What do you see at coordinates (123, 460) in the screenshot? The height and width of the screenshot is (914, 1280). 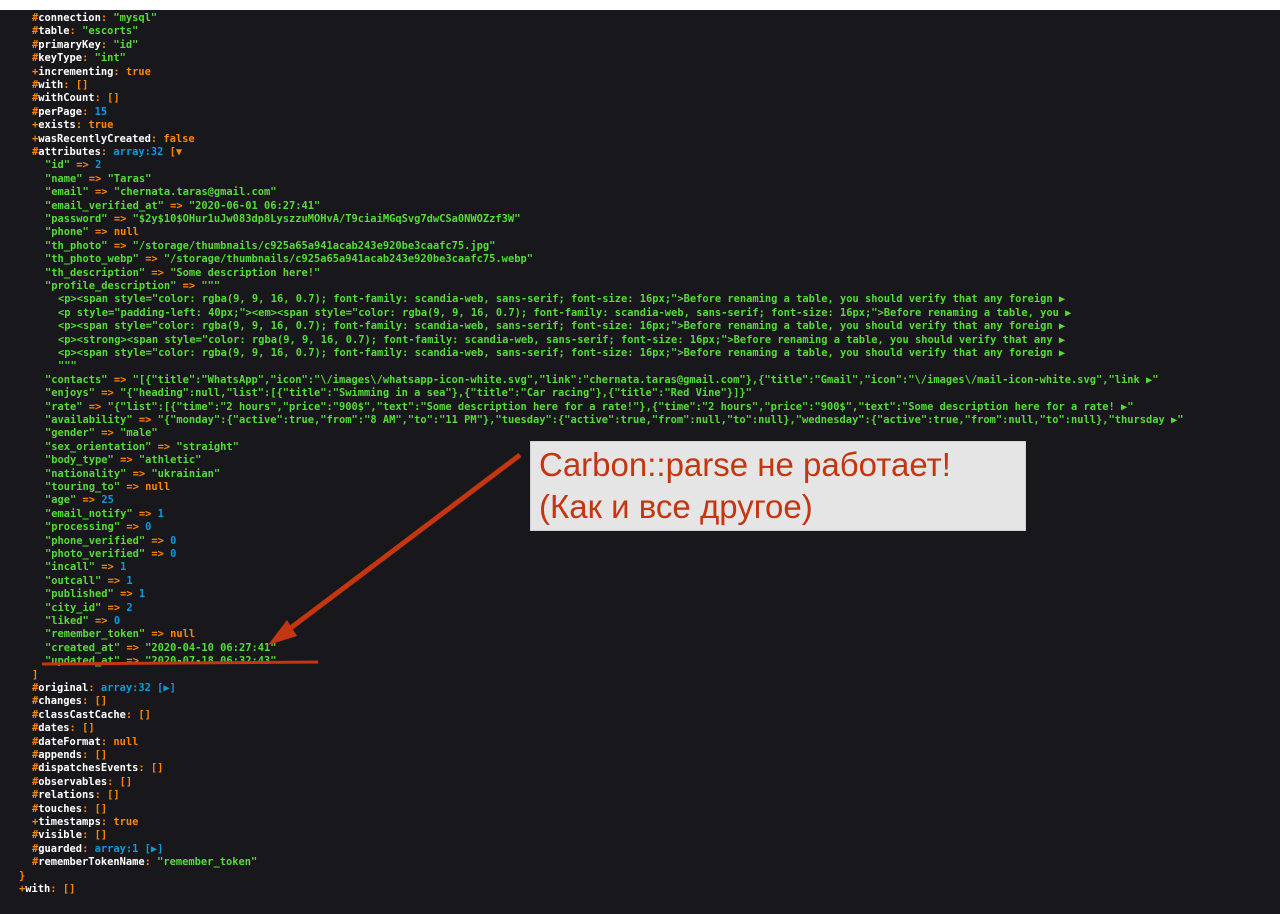 I see `attribute-row: "body_type" => "athletic"` at bounding box center [123, 460].